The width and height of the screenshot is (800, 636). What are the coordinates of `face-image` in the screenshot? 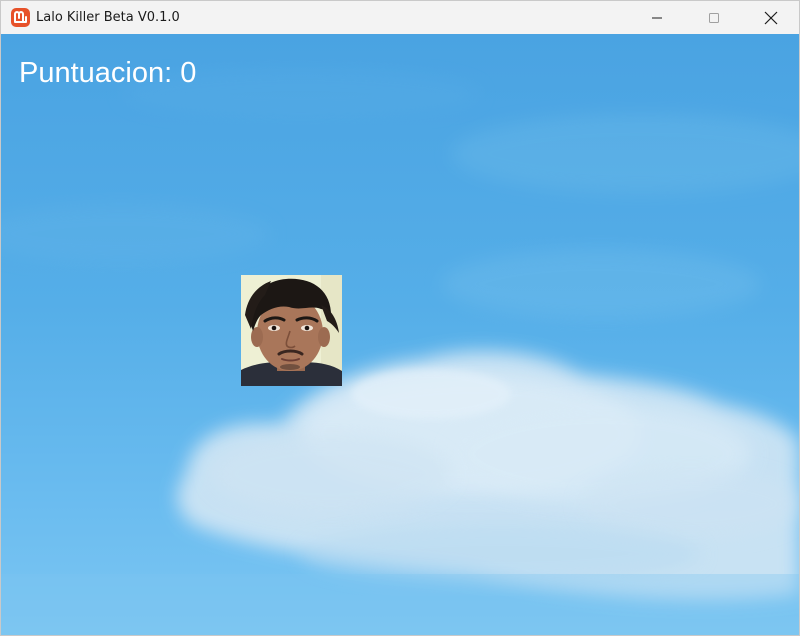 It's located at (291, 330).